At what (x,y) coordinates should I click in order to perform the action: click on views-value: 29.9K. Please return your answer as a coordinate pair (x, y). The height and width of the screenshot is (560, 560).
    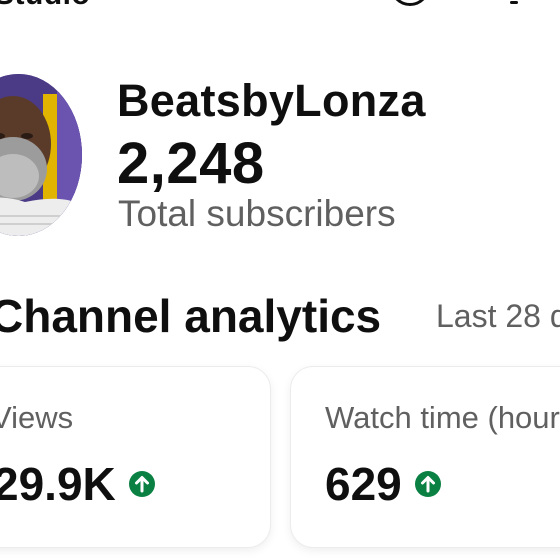
    Looking at the image, I should click on (58, 484).